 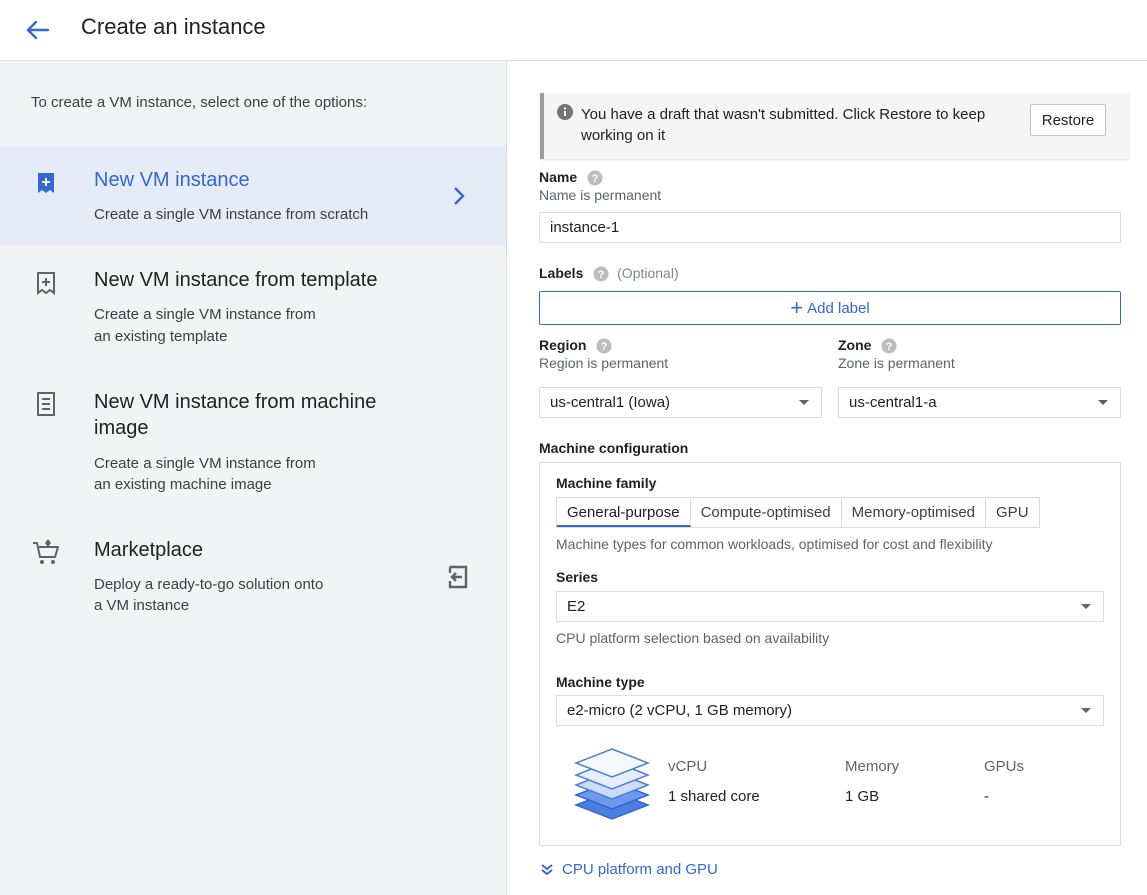 What do you see at coordinates (458, 577) in the screenshot?
I see `open-in-icon` at bounding box center [458, 577].